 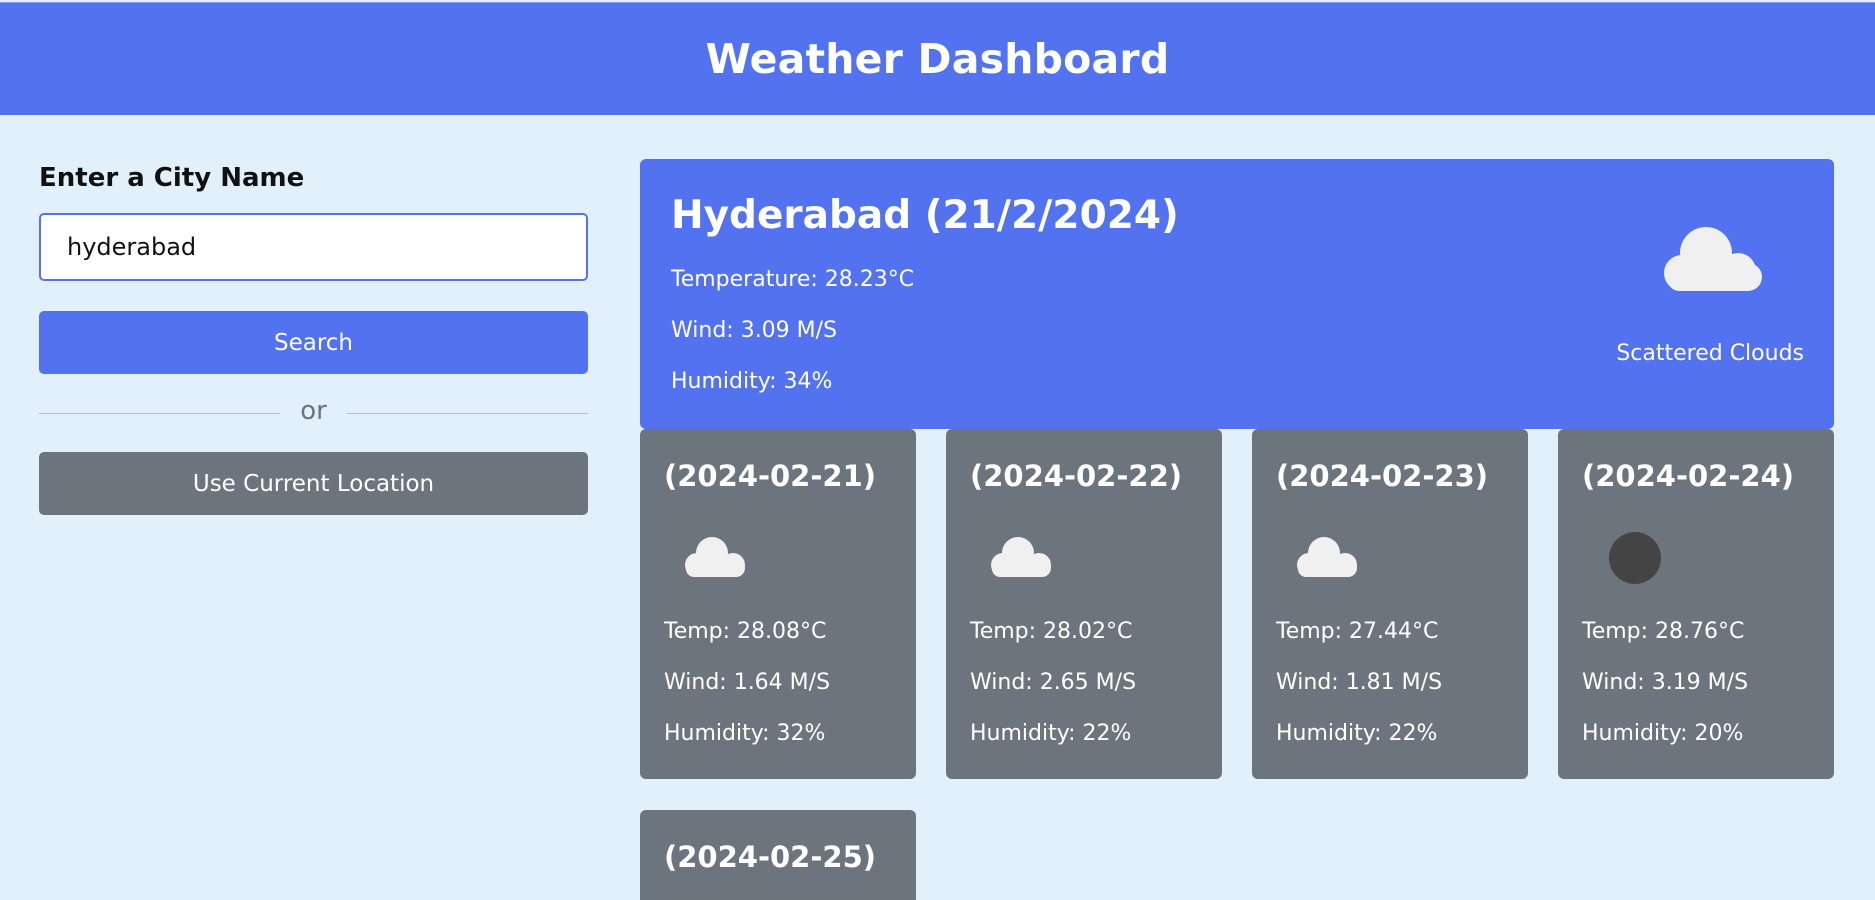 What do you see at coordinates (925, 215) in the screenshot?
I see `current-weather-title: Hyderabad (21/2/2024)` at bounding box center [925, 215].